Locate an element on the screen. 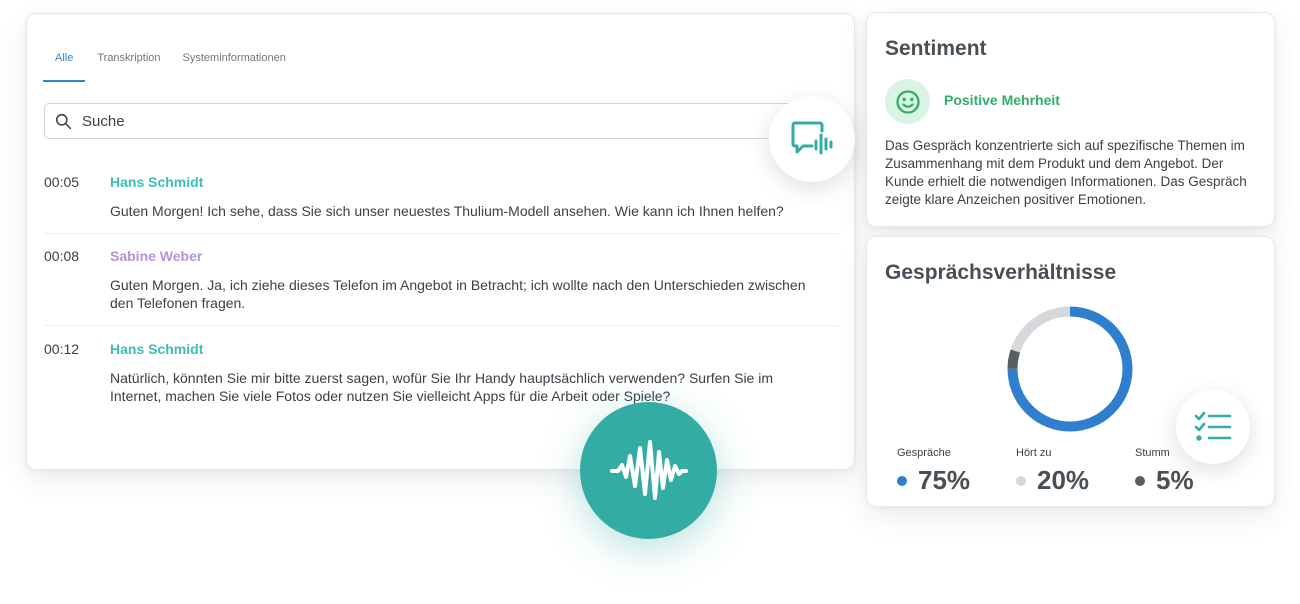 The width and height of the screenshot is (1300, 604). sentiment-title: Sentiment is located at coordinates (936, 48).